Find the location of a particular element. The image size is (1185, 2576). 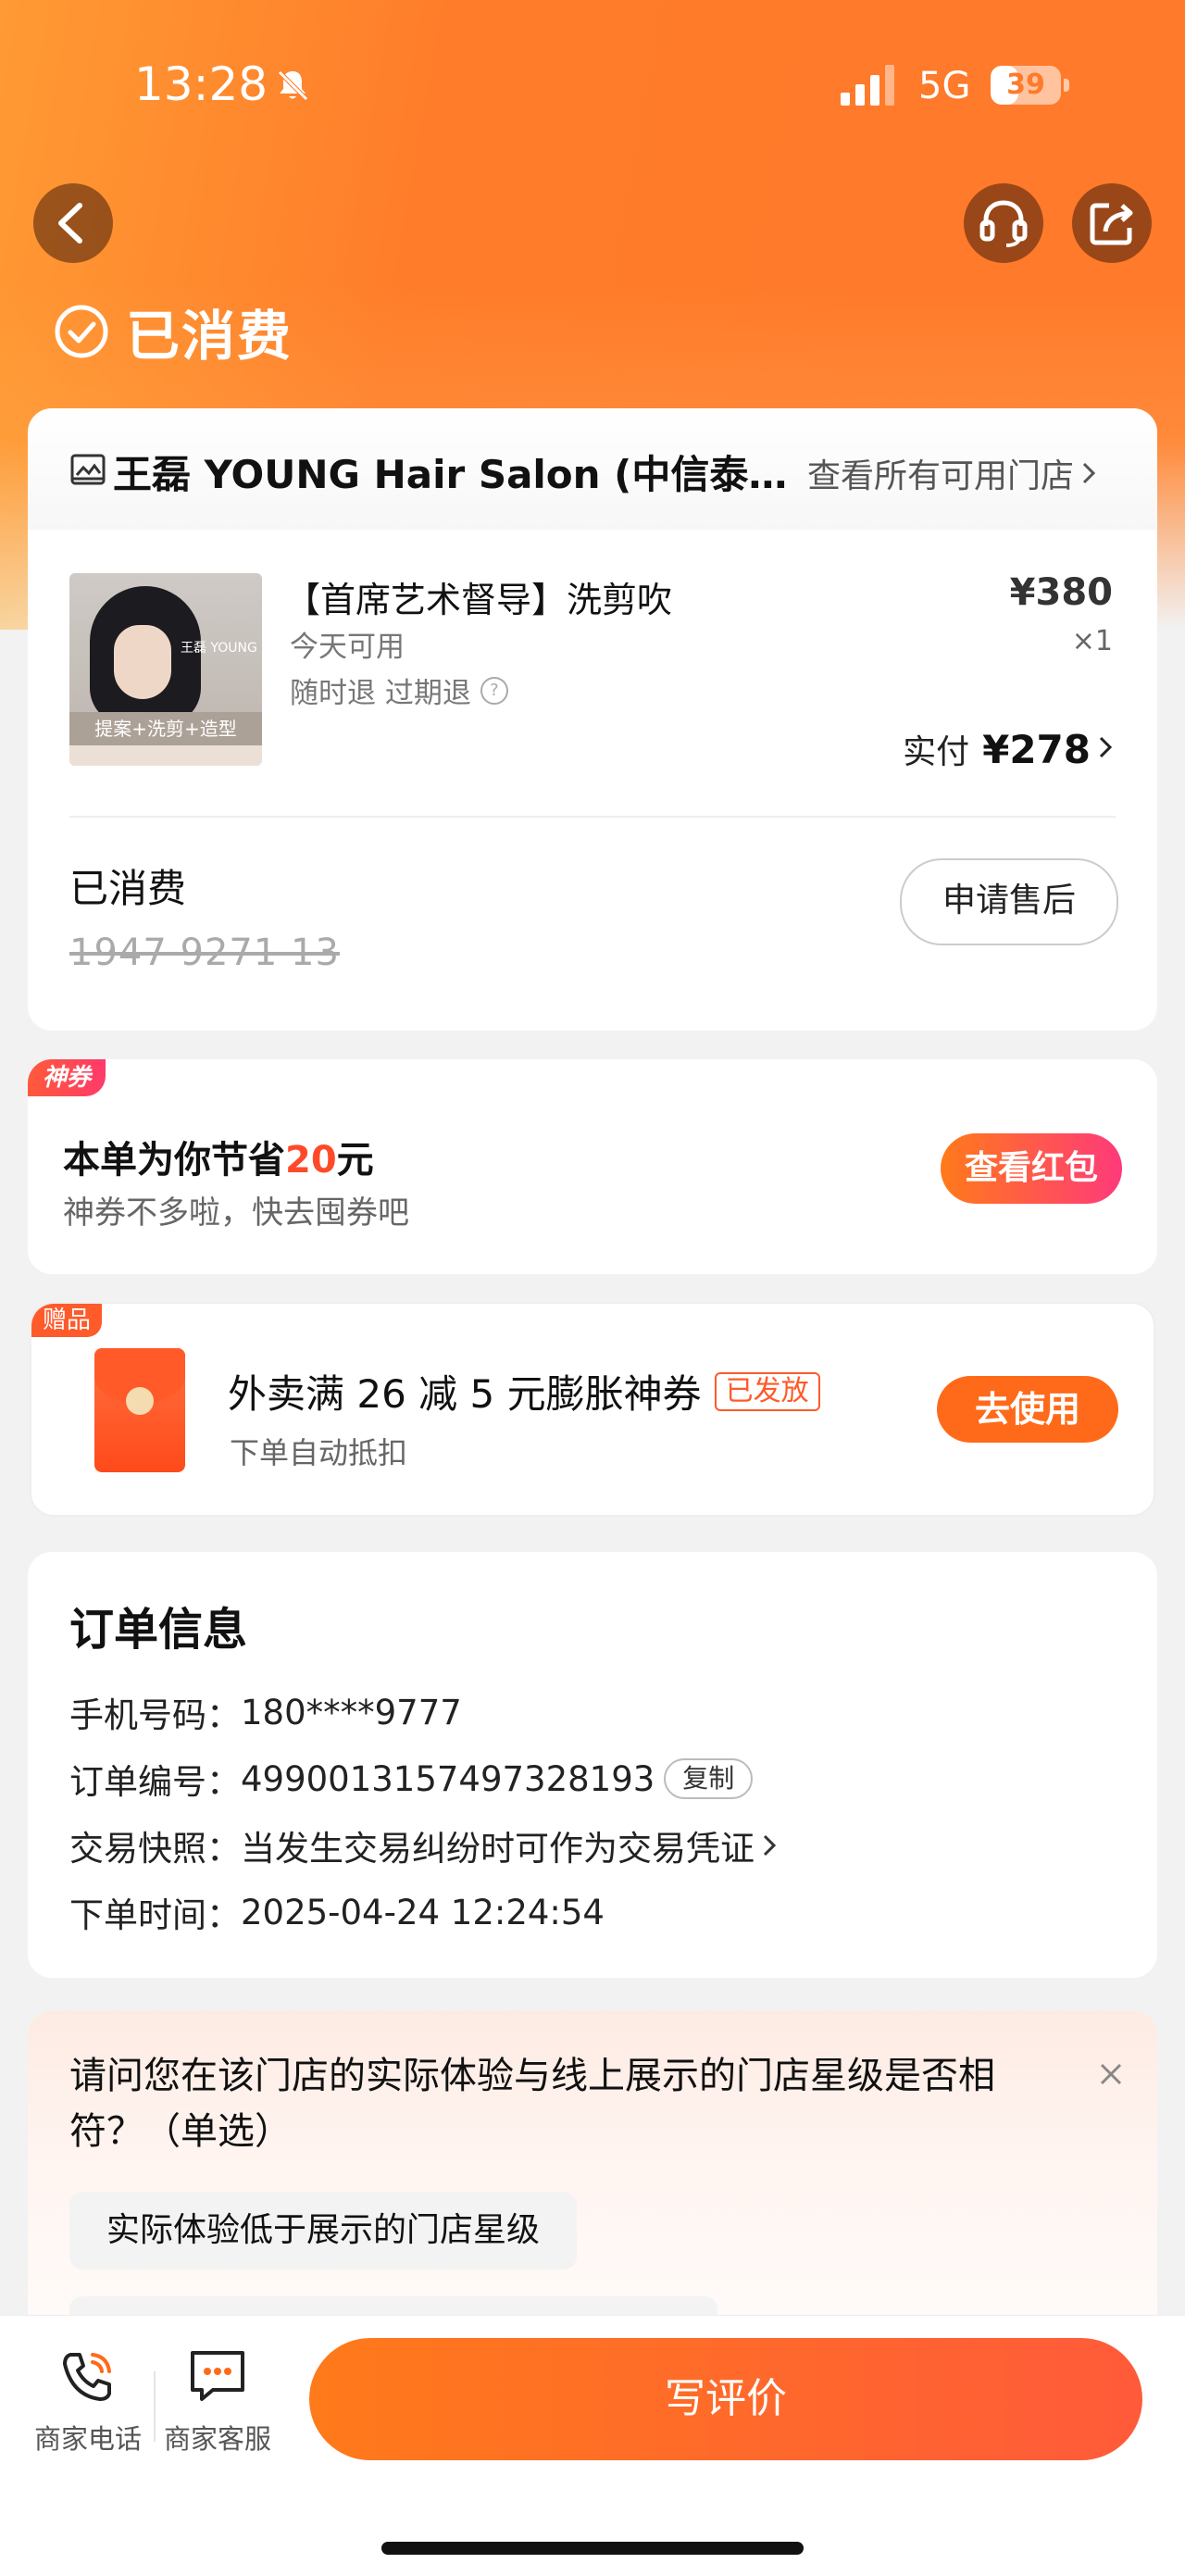

bottom-action-bar: 商家电话 商家客服 写评价 is located at coordinates (592, 2446).